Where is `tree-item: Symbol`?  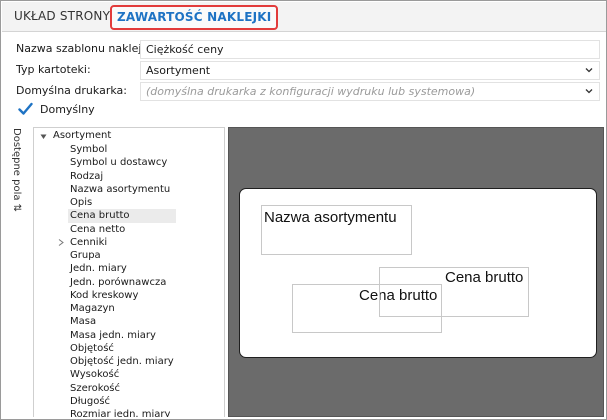
tree-item: Symbol is located at coordinates (122, 149).